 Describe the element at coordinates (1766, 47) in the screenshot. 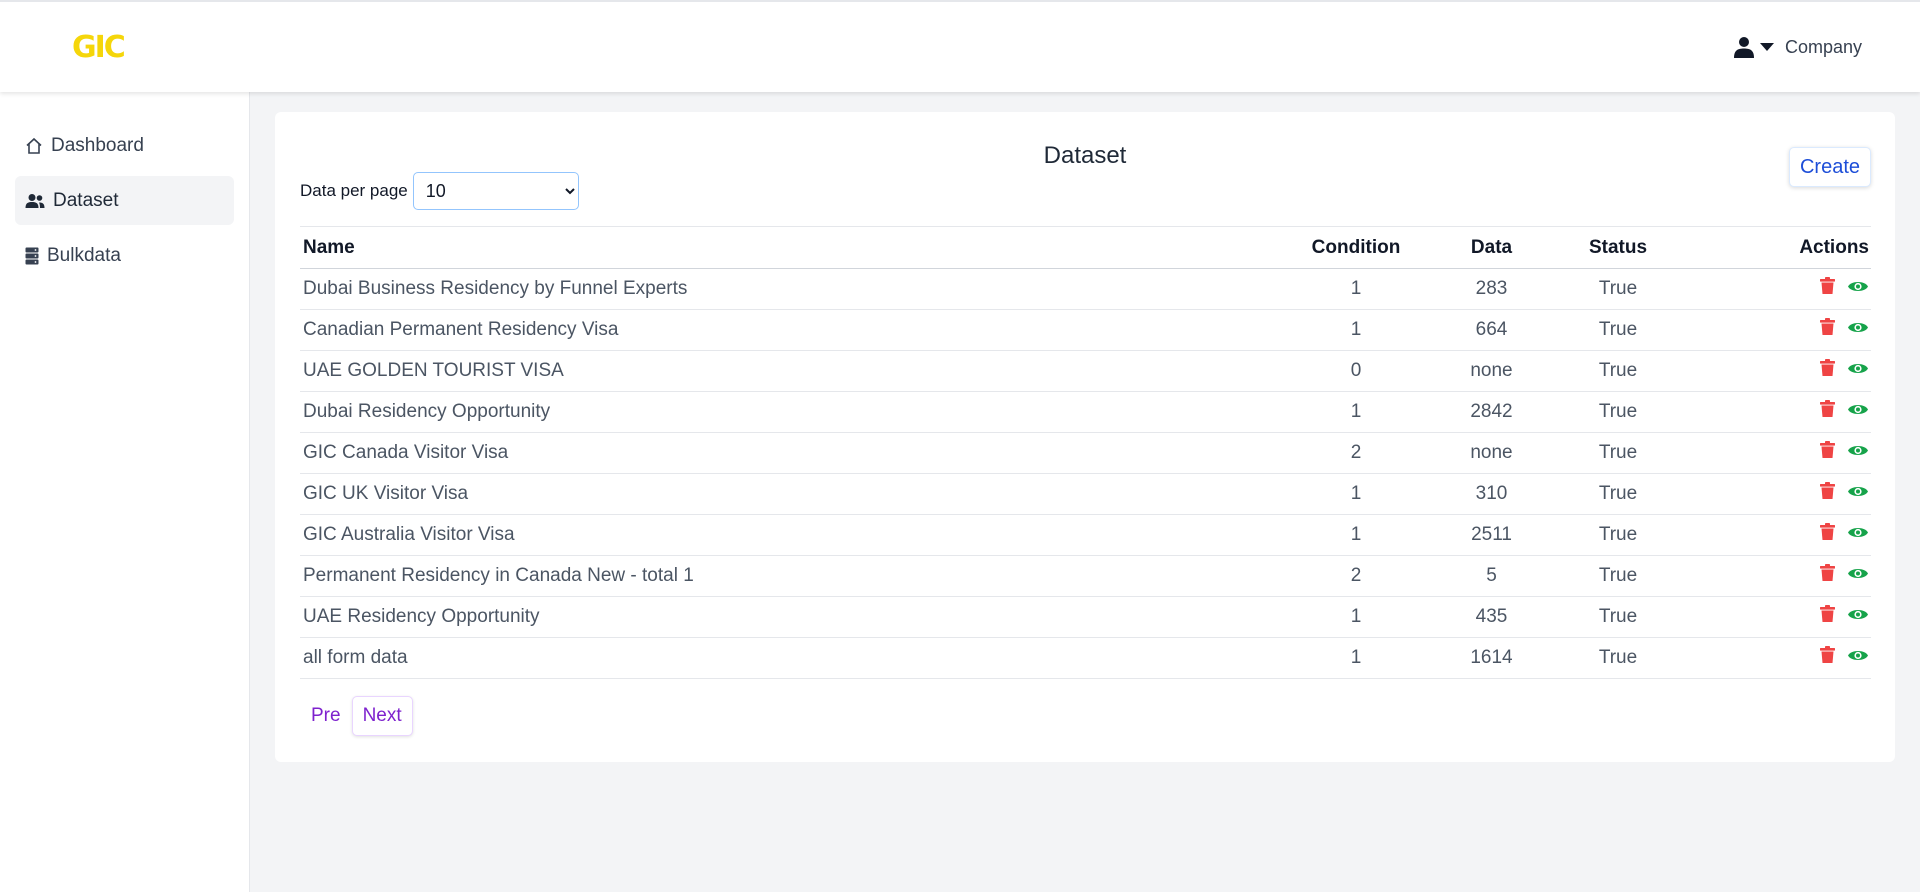

I see `caret-down-icon` at that location.